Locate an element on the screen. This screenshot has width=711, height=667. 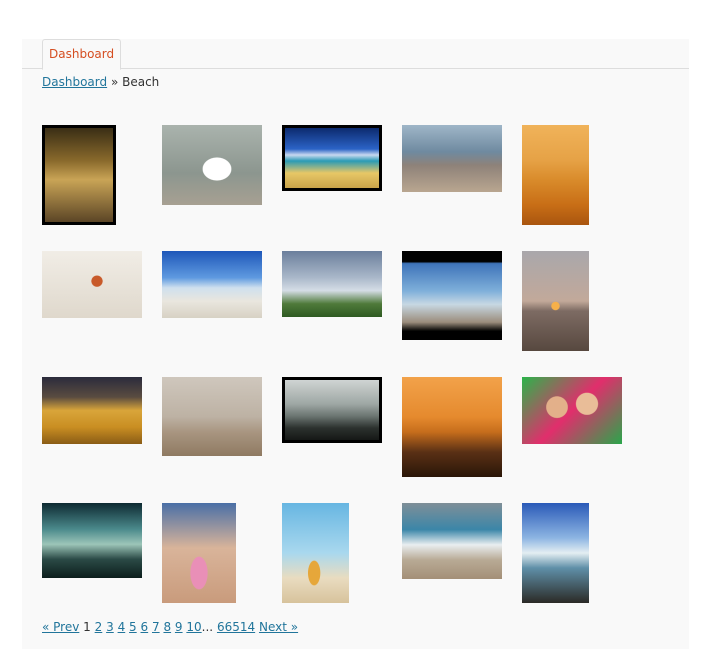
thumb-pier-posts is located at coordinates (79, 175).